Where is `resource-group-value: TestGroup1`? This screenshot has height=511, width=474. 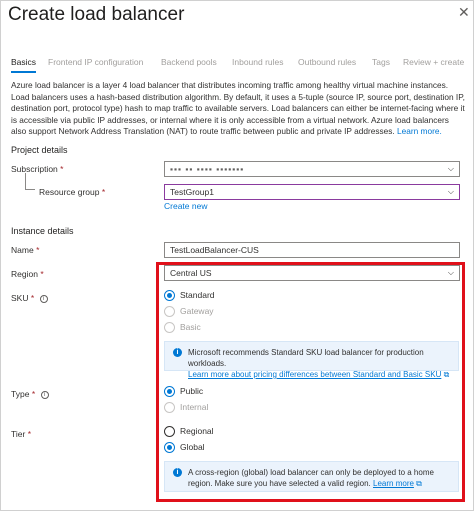 resource-group-value: TestGroup1 is located at coordinates (192, 192).